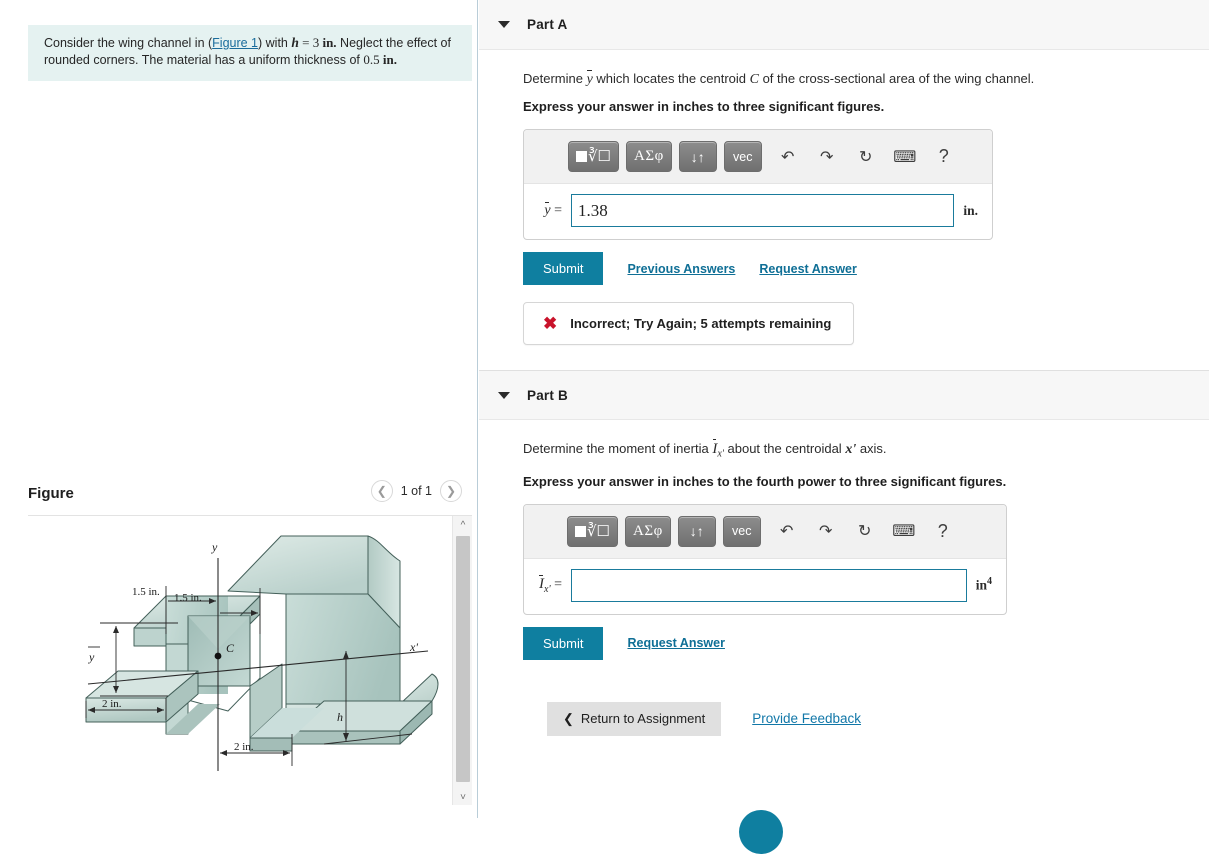 This screenshot has height=854, width=1209. I want to click on figure-header: Figure ❮ 1 of 1 ❯, so click(250, 498).